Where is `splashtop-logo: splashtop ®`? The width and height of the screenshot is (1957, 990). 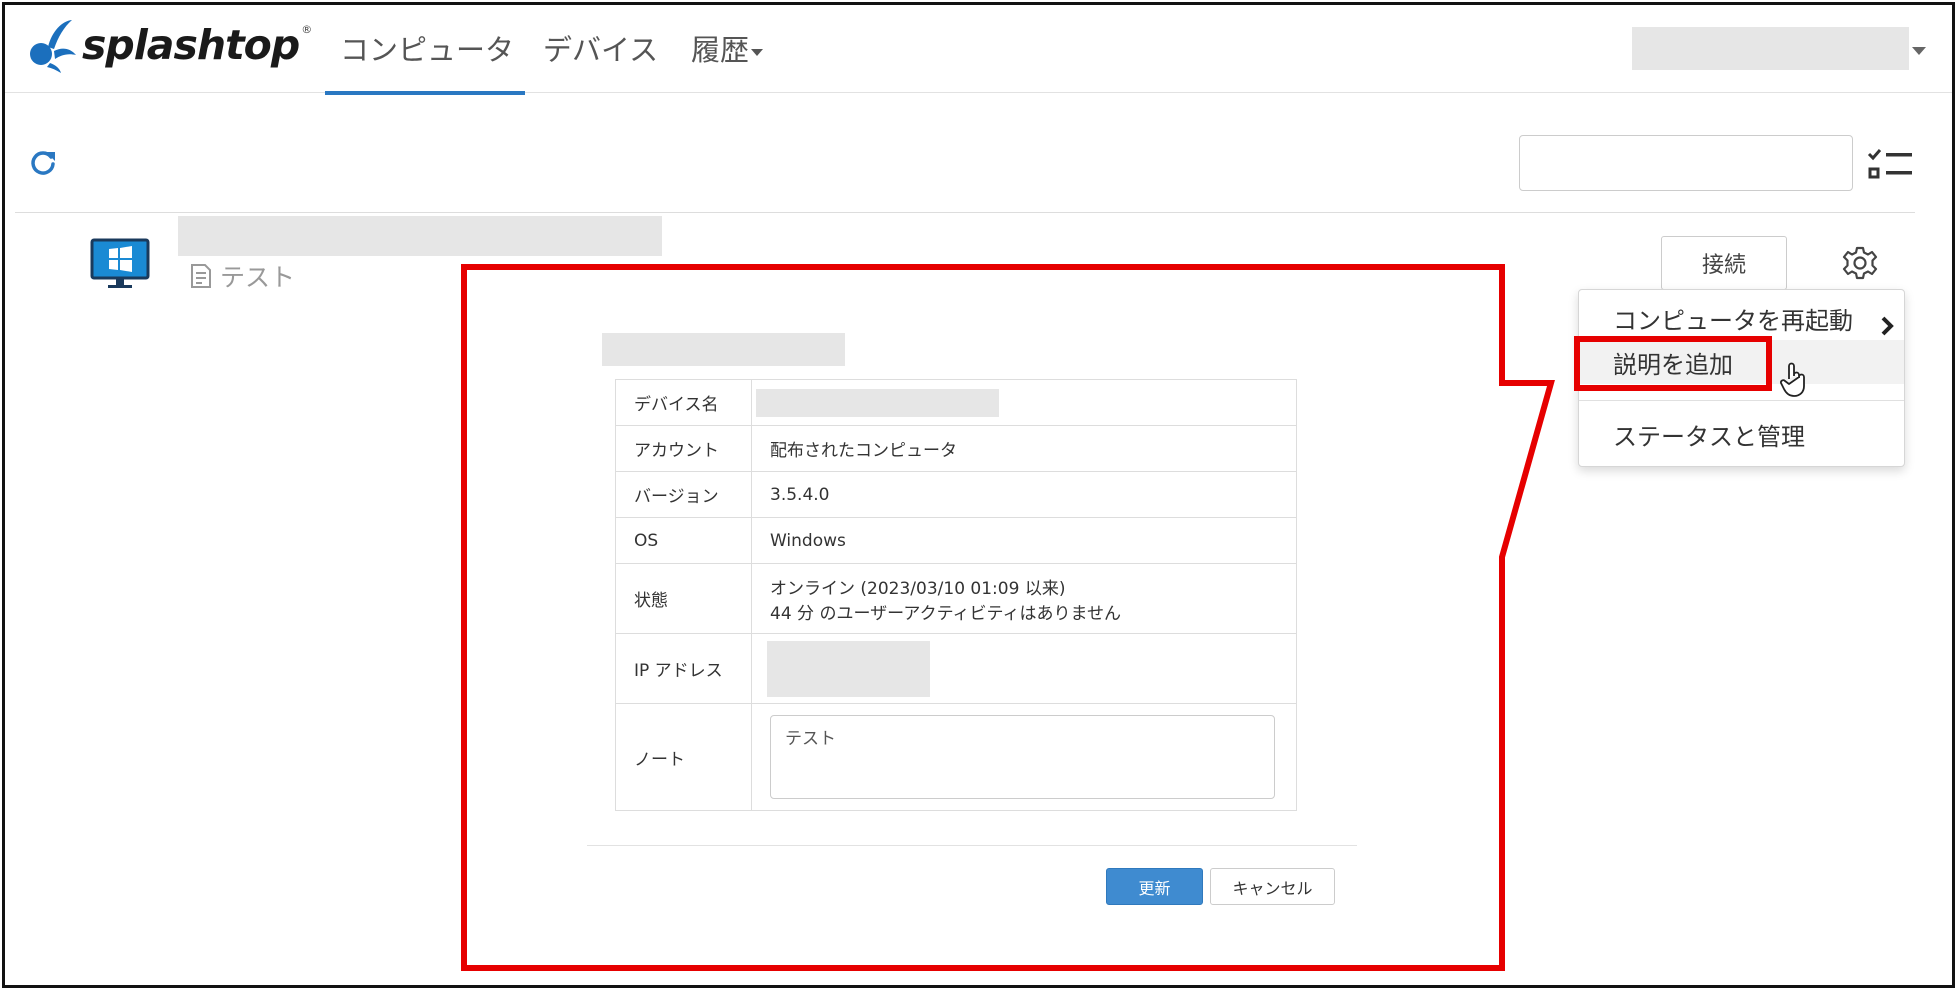 splashtop-logo: splashtop ® is located at coordinates (170, 45).